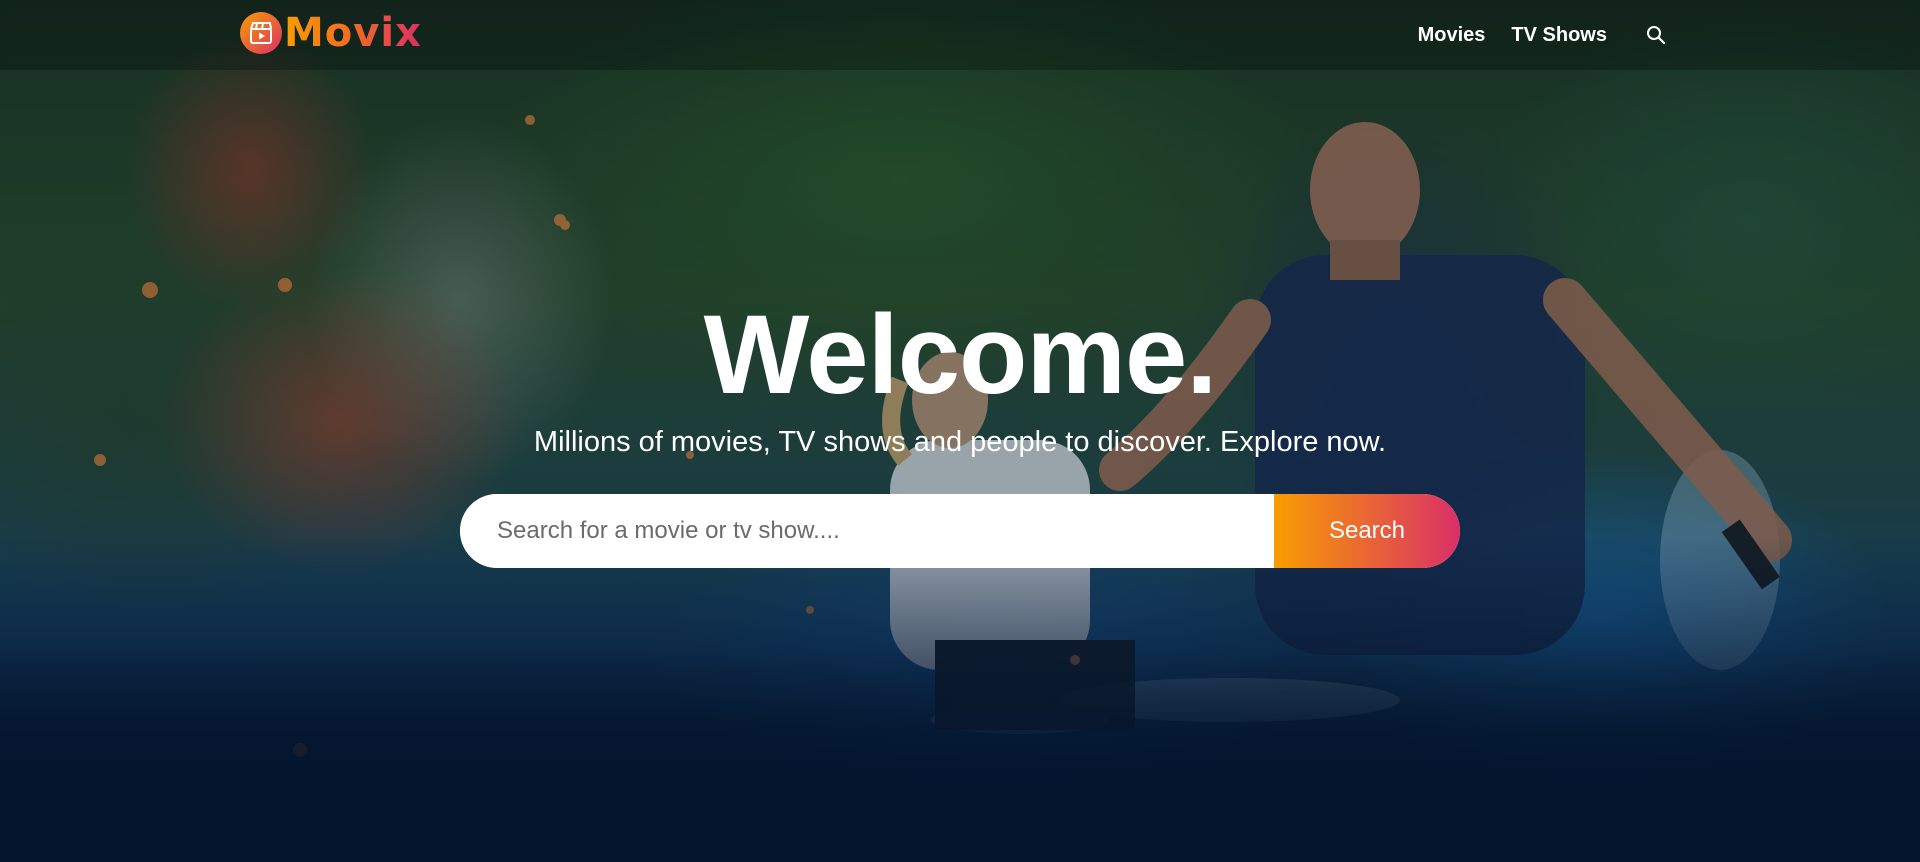 This screenshot has width=1920, height=862. I want to click on logo: Movix, so click(331, 33).